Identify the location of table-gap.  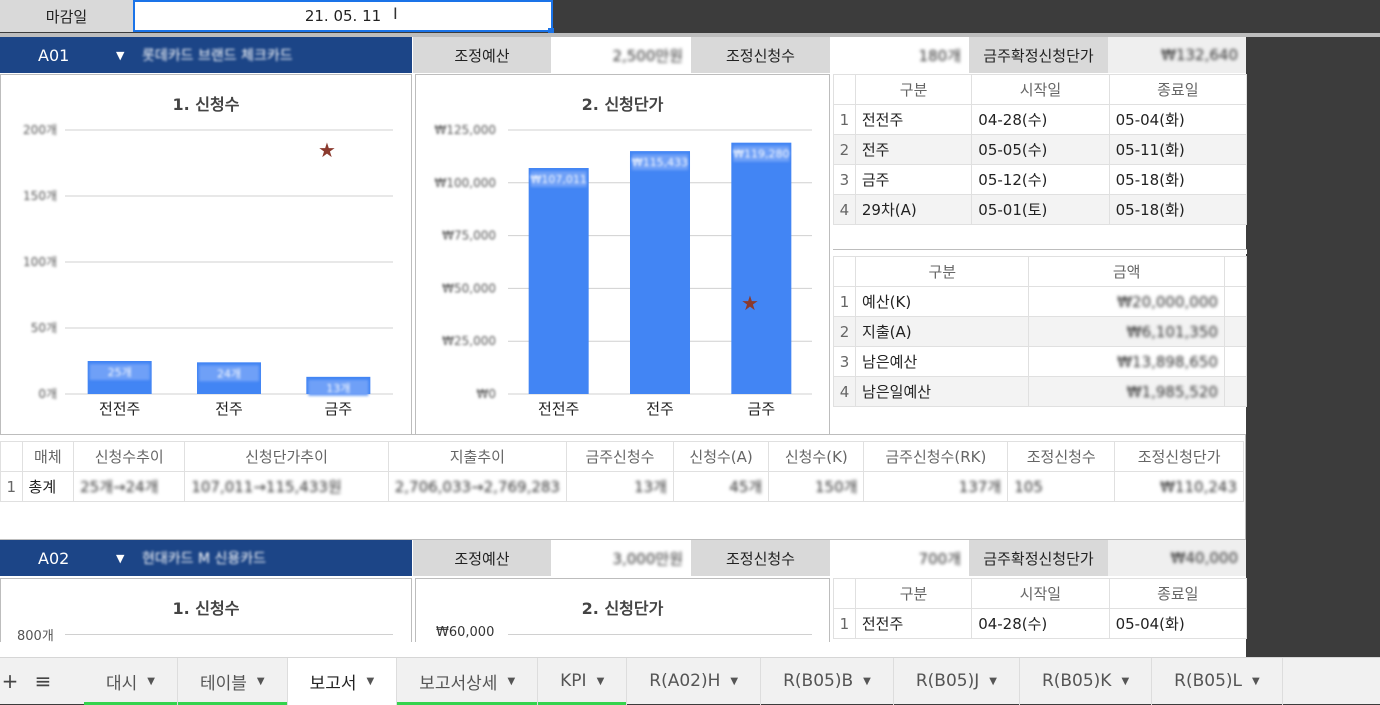
(1040, 251).